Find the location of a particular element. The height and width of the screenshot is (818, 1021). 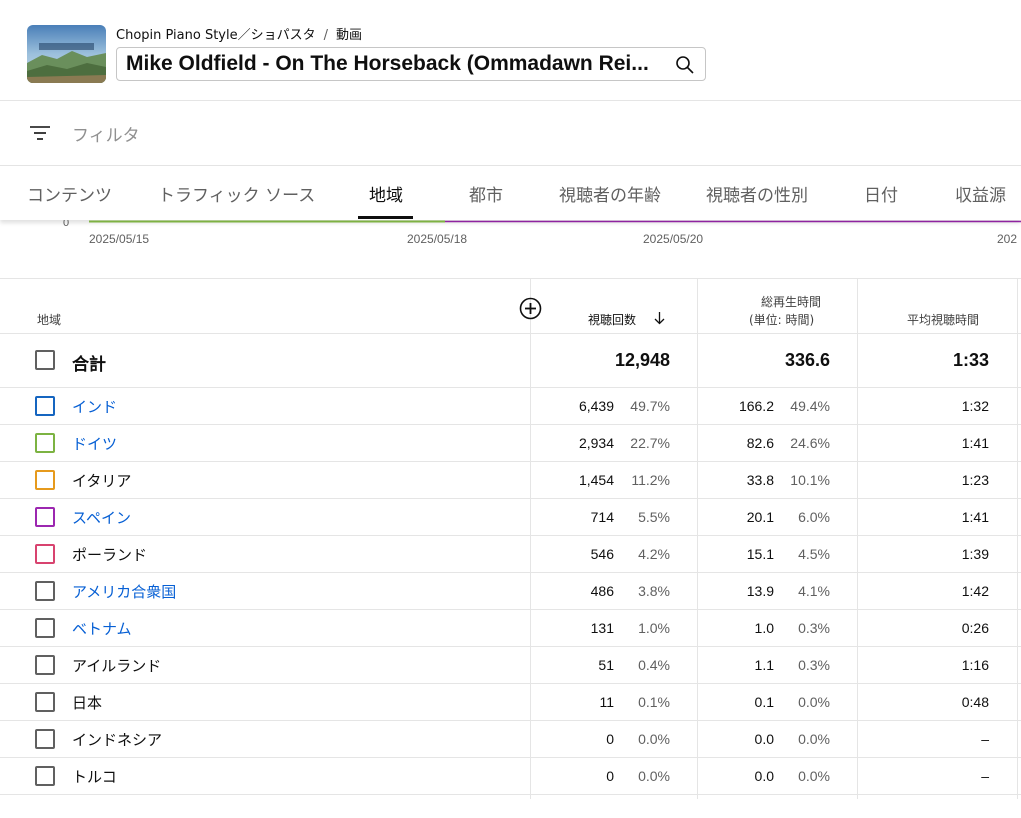

row-watch-time: 0.0 is located at coordinates (764, 776).